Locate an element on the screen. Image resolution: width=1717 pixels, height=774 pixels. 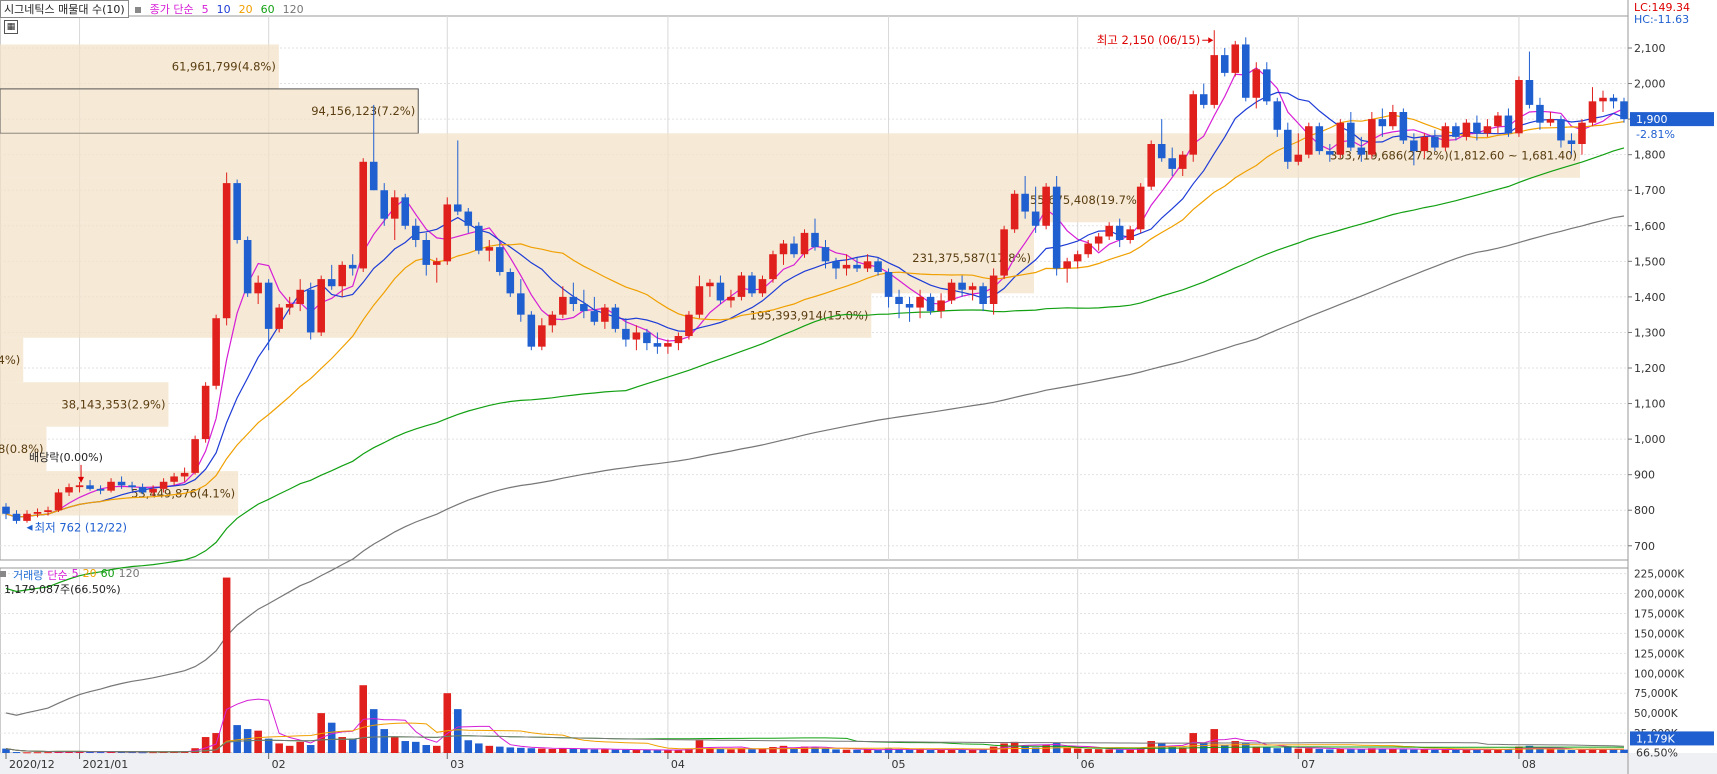
volume-tick-label: 50,000K is located at coordinates (1656, 714).